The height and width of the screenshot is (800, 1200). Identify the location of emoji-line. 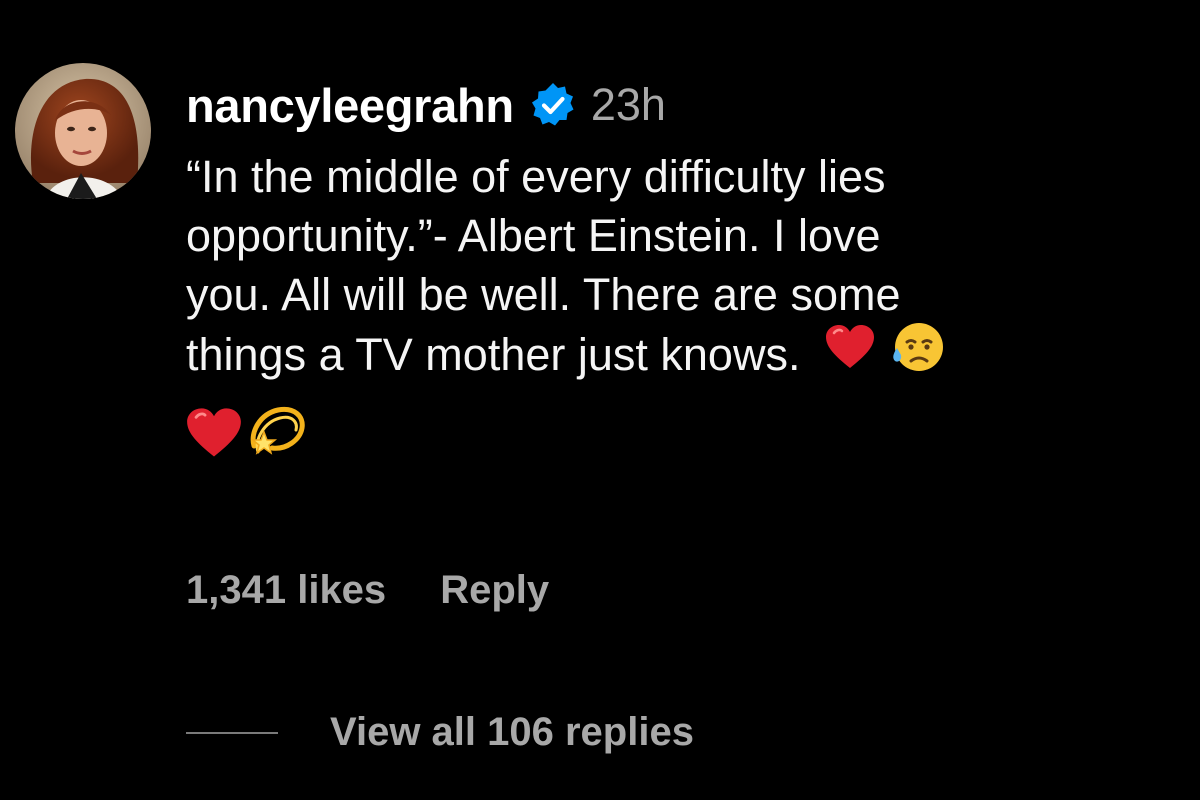
(686, 435).